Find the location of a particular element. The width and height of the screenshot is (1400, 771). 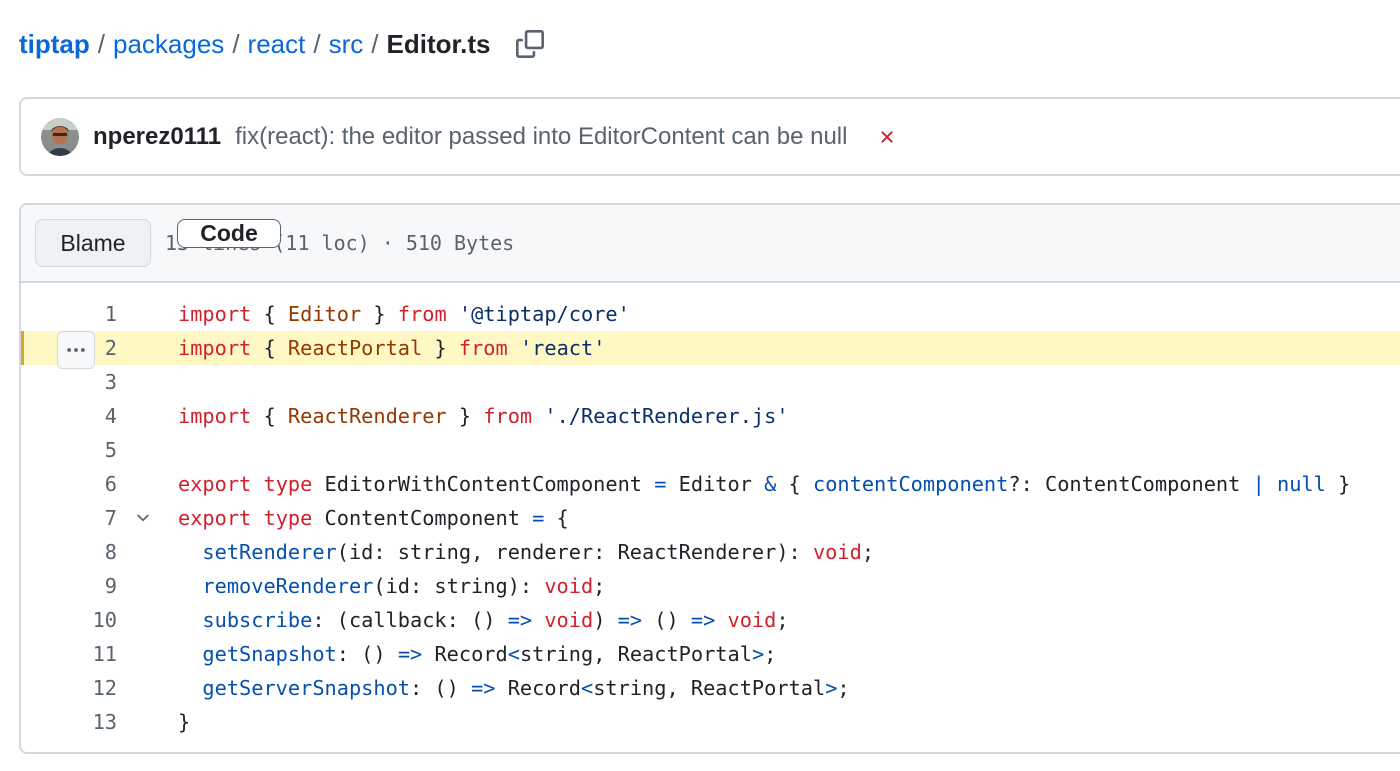

code-token: () is located at coordinates (666, 620).